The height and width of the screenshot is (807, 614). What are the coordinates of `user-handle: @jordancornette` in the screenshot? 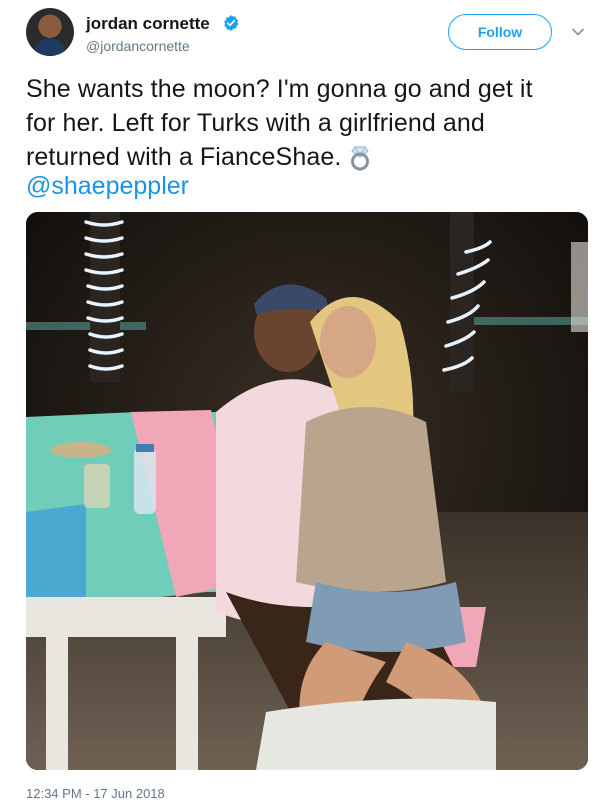 It's located at (138, 46).